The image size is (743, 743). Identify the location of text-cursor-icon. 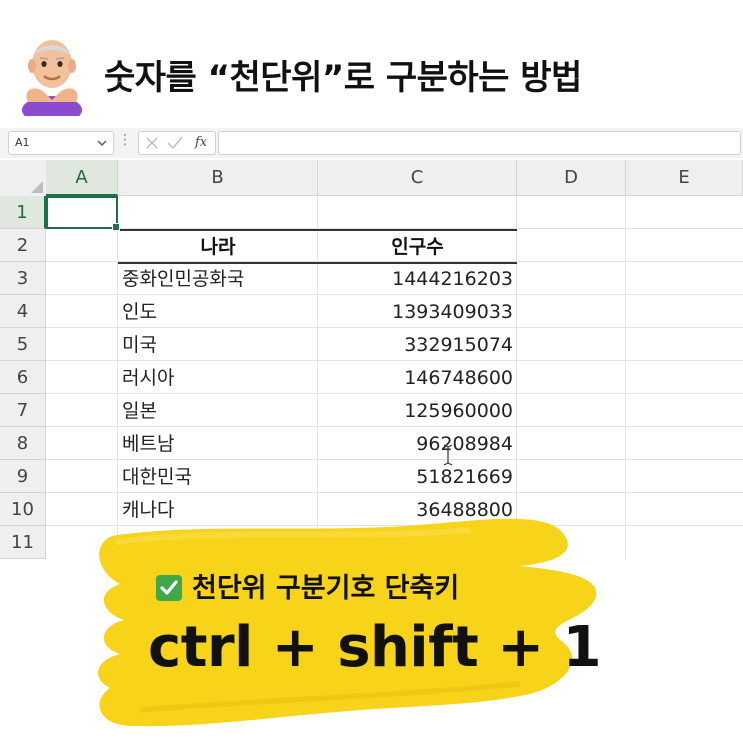
(448, 455).